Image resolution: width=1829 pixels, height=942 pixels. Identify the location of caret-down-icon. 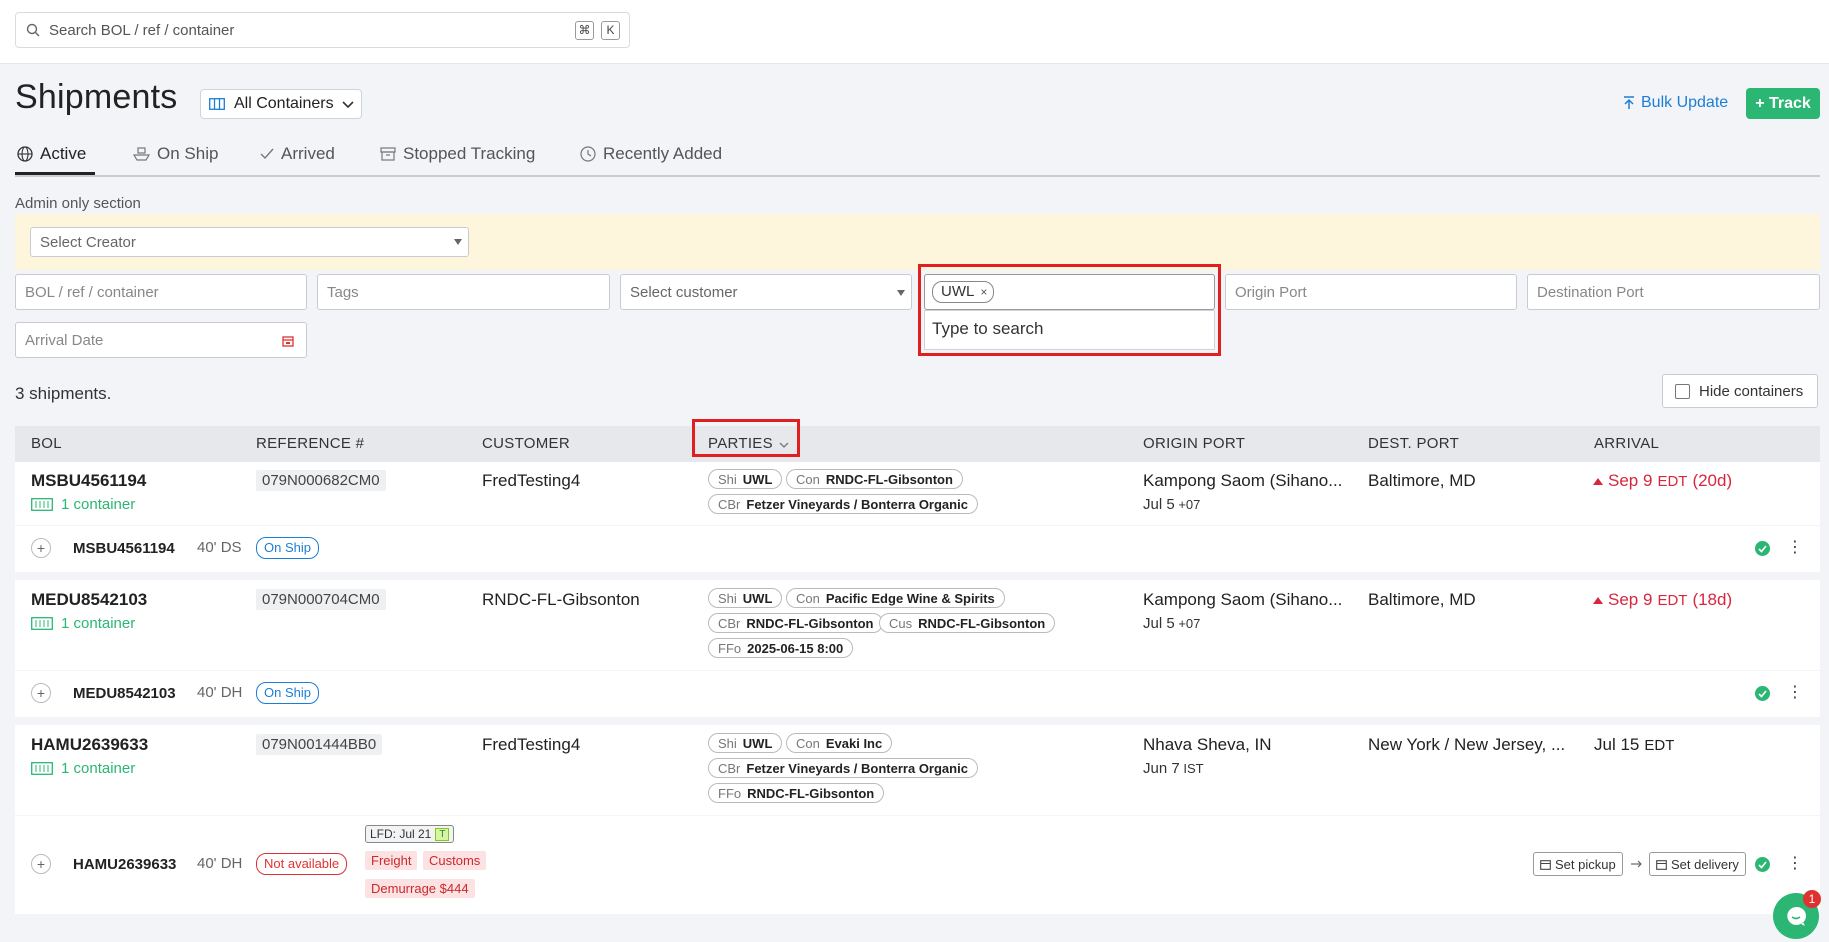
(458, 242).